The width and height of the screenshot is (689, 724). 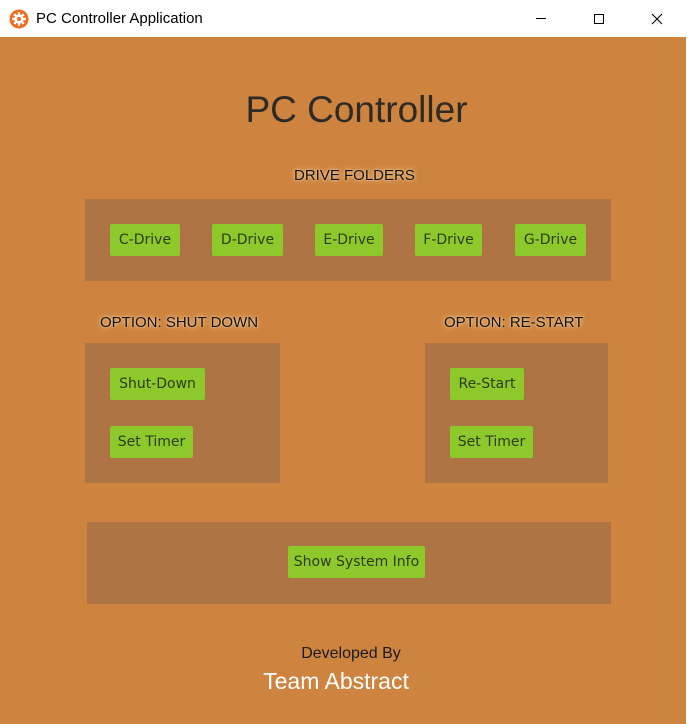 I want to click on f-drive-button: F-Drive, so click(x=448, y=240).